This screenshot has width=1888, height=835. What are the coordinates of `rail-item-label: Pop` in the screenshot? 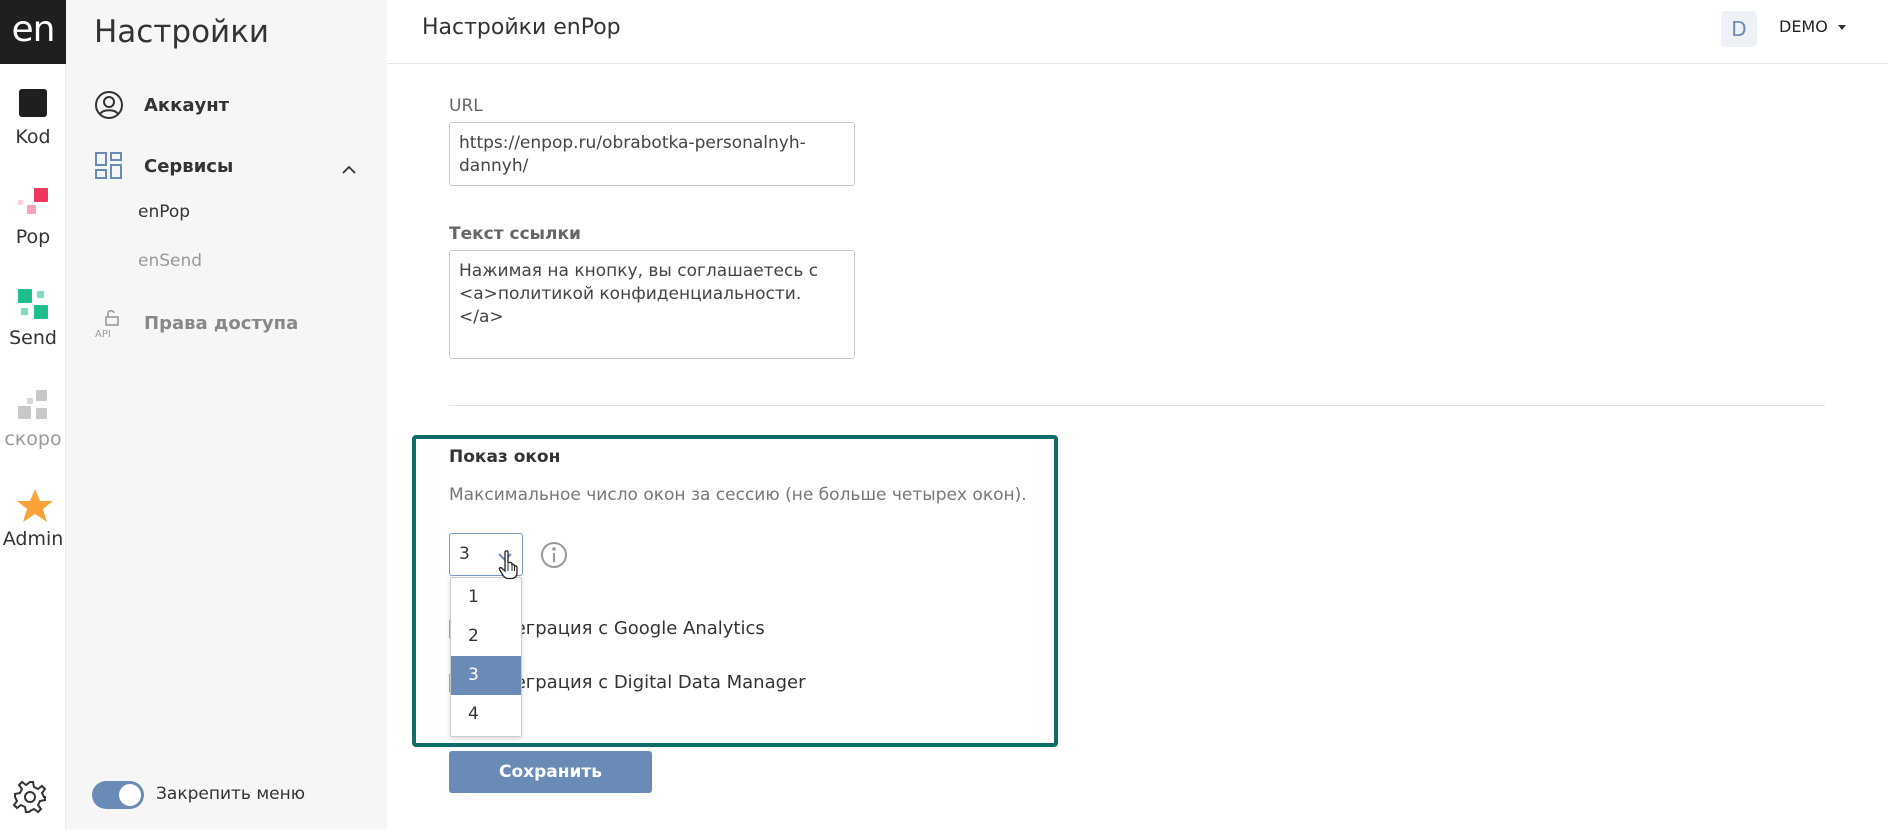 It's located at (33, 237).